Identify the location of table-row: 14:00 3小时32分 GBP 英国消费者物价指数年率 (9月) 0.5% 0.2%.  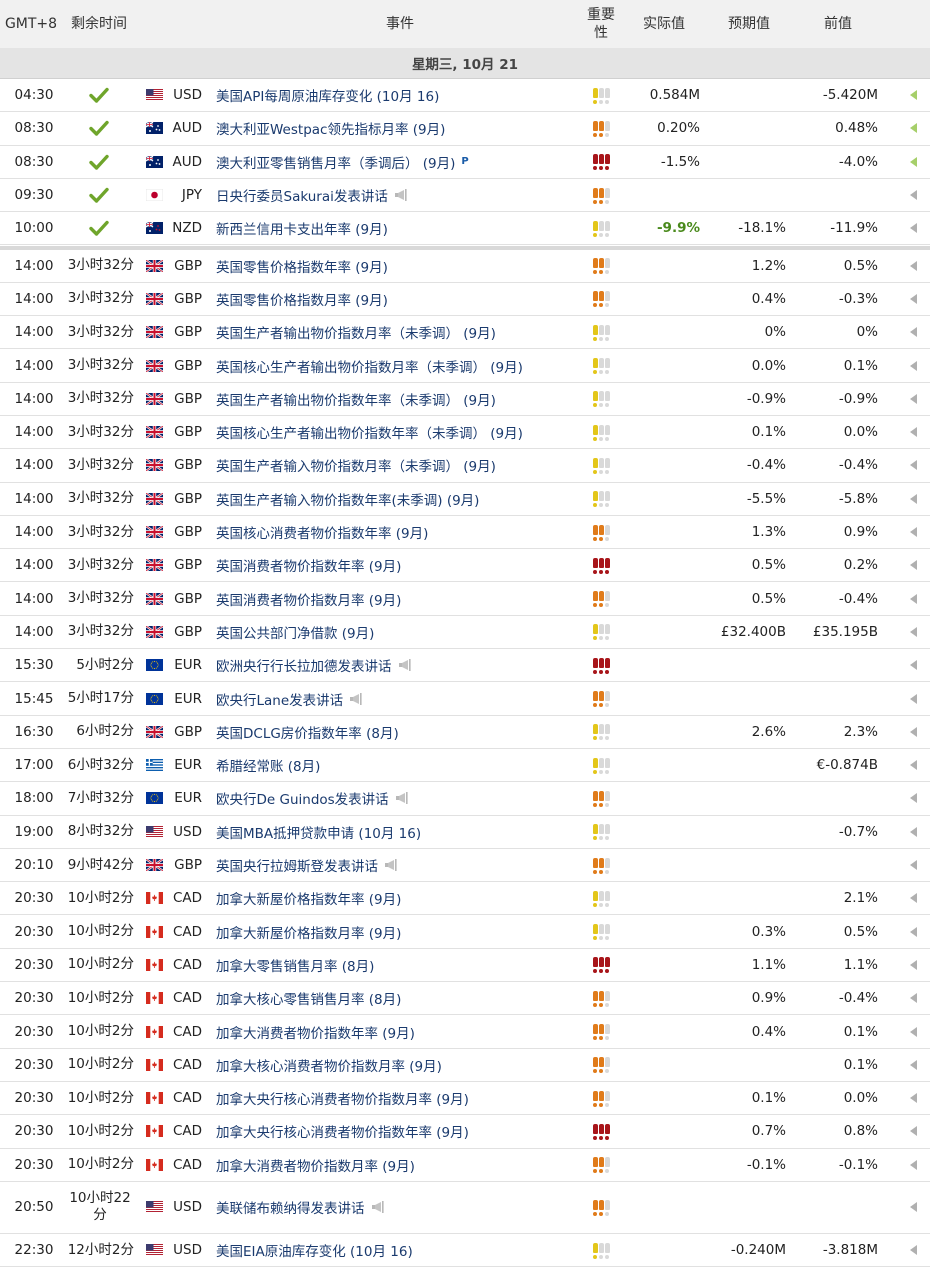
(465, 566).